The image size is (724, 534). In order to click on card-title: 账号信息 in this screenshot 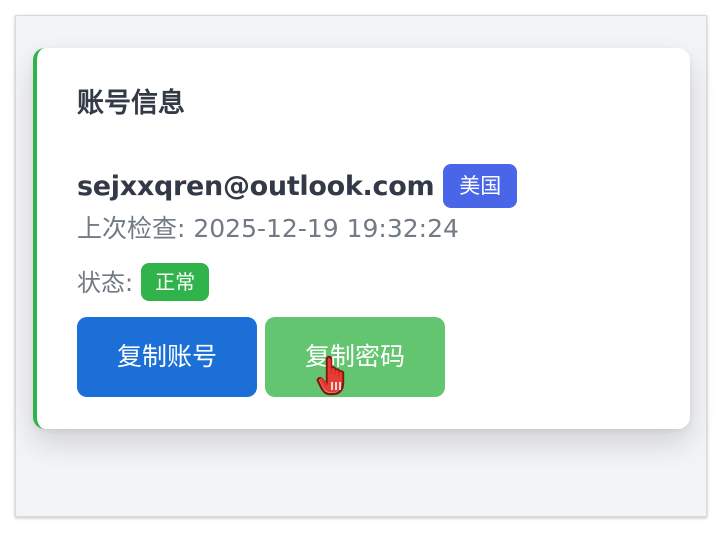, I will do `click(131, 103)`.